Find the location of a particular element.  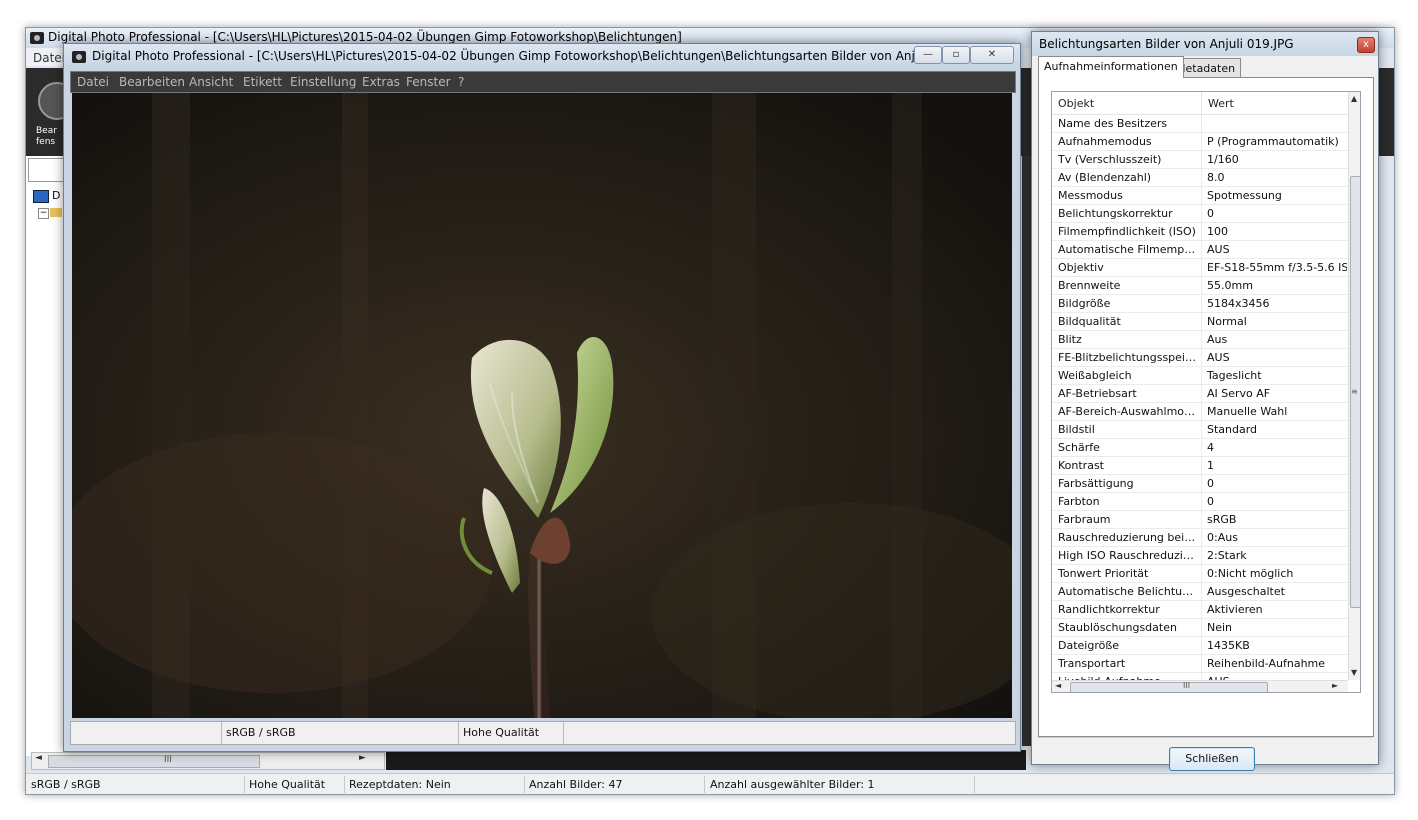

table-row: Transportart Reihenbild-Aufnahme is located at coordinates (1200, 664).